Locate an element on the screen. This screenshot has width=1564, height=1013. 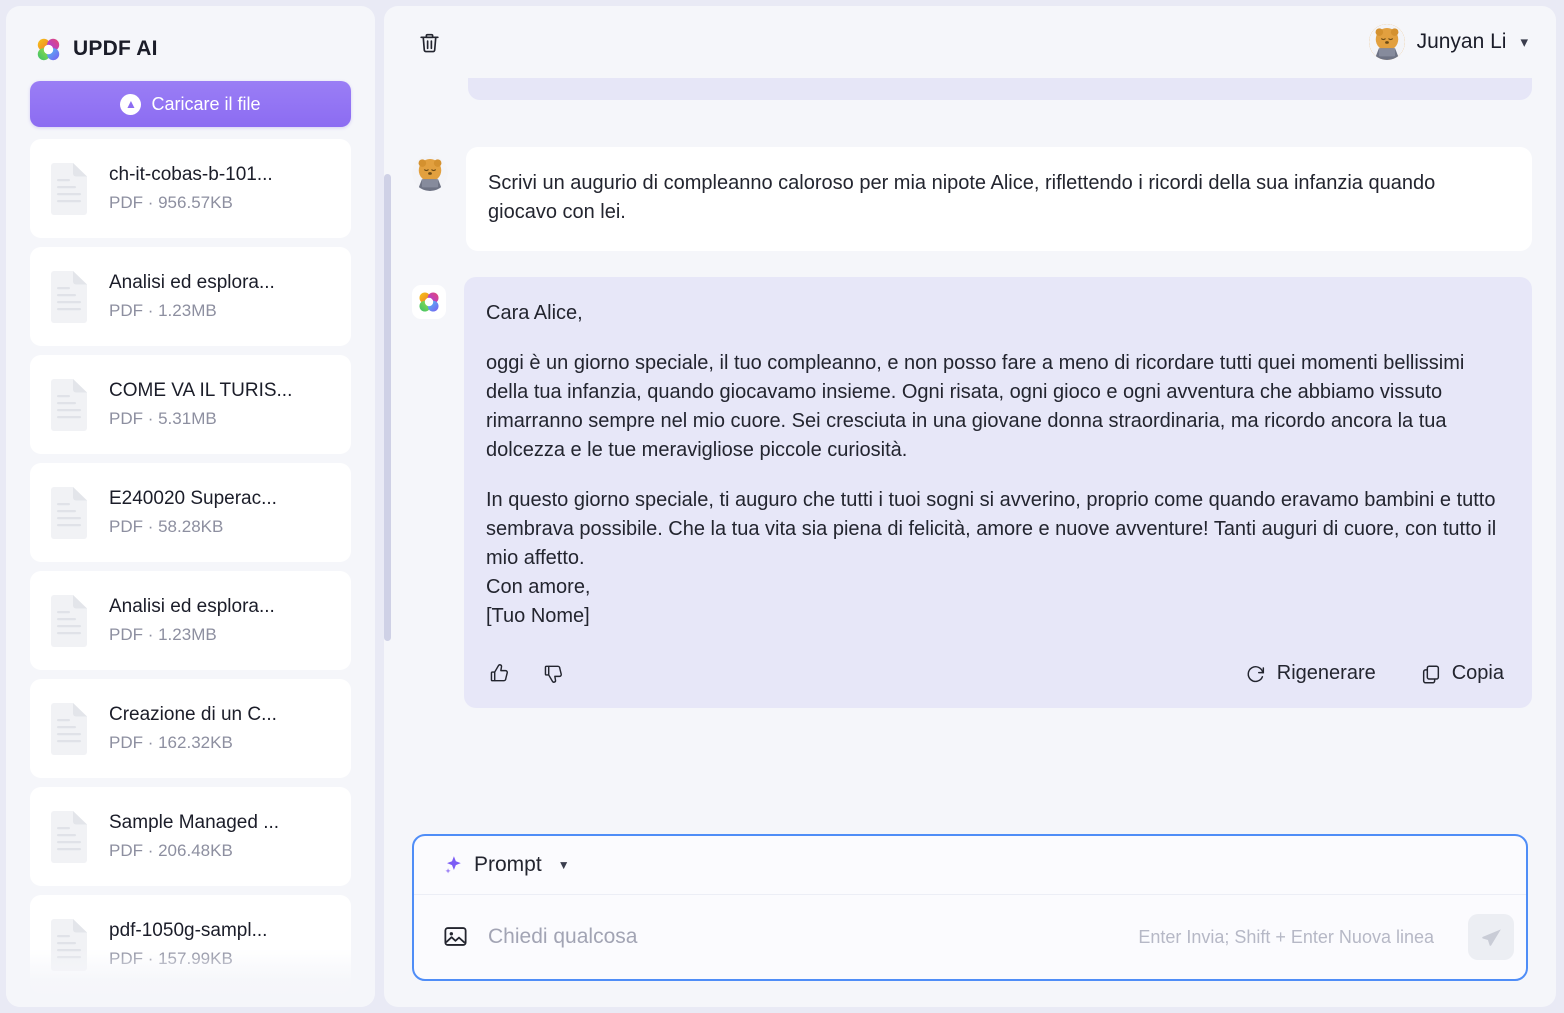
thumbs-up-icon is located at coordinates (499, 673).